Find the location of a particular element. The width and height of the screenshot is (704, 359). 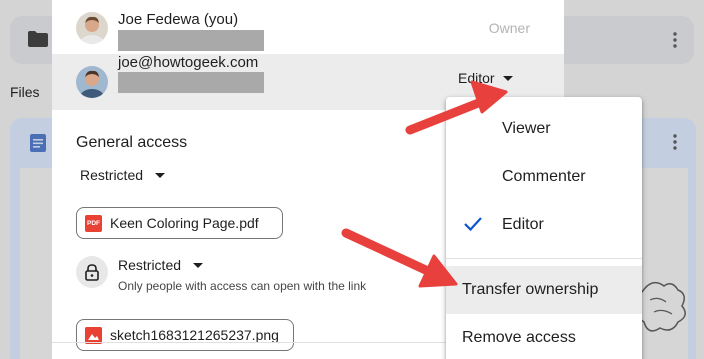

general-access-label: Restricted is located at coordinates (112, 175).